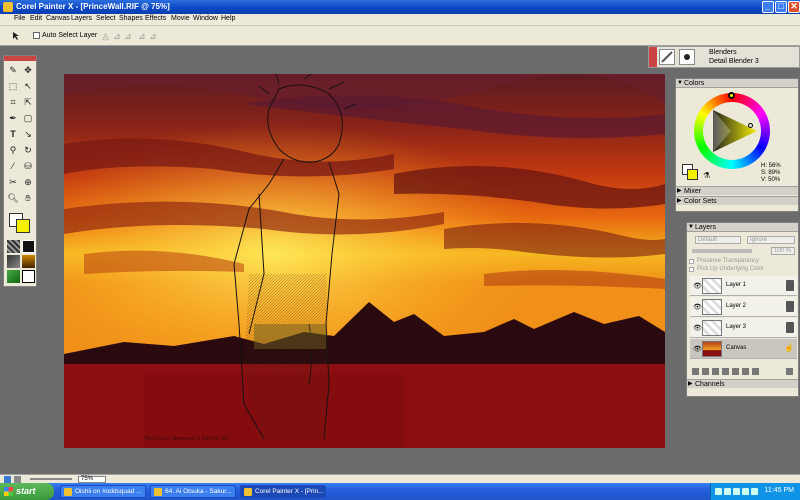  Describe the element at coordinates (745, 491) in the screenshot. I see `volume-icon` at that location.